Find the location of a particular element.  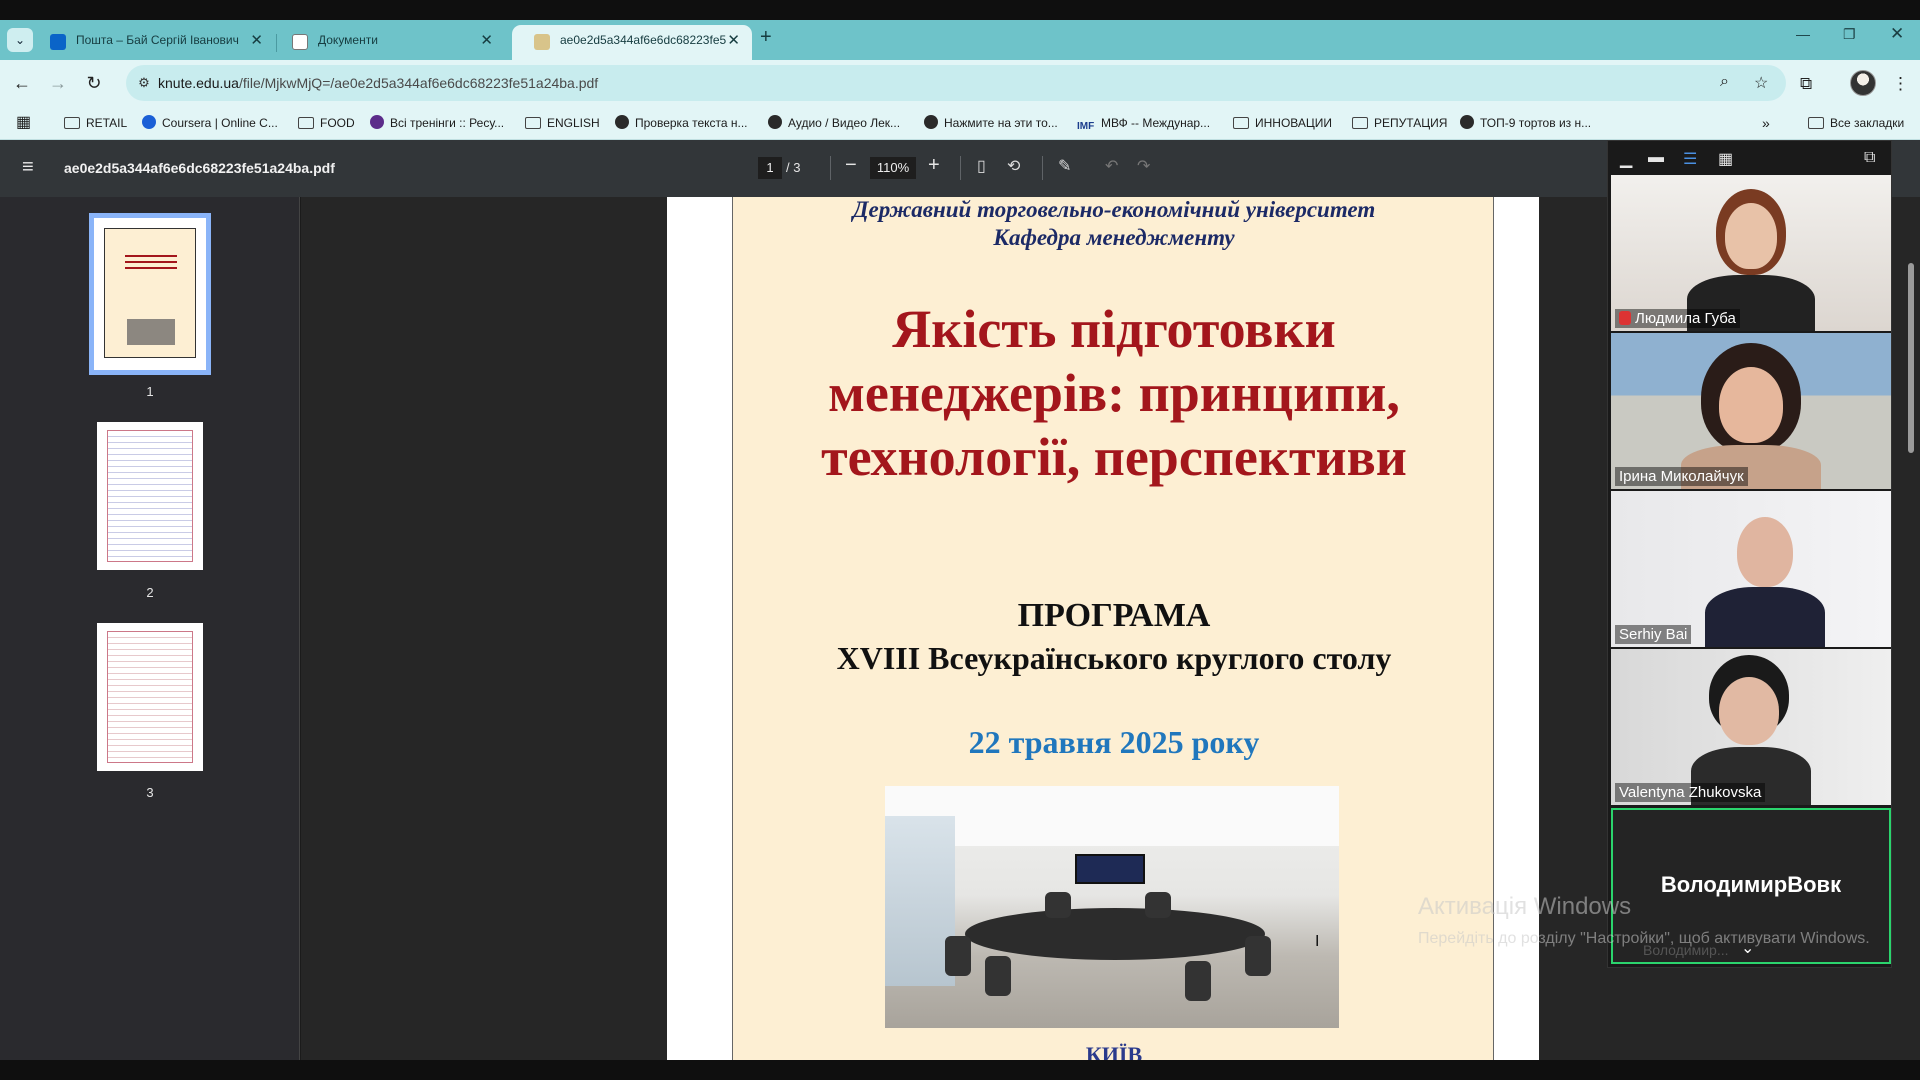

zoom-out-icon: − is located at coordinates (851, 165).